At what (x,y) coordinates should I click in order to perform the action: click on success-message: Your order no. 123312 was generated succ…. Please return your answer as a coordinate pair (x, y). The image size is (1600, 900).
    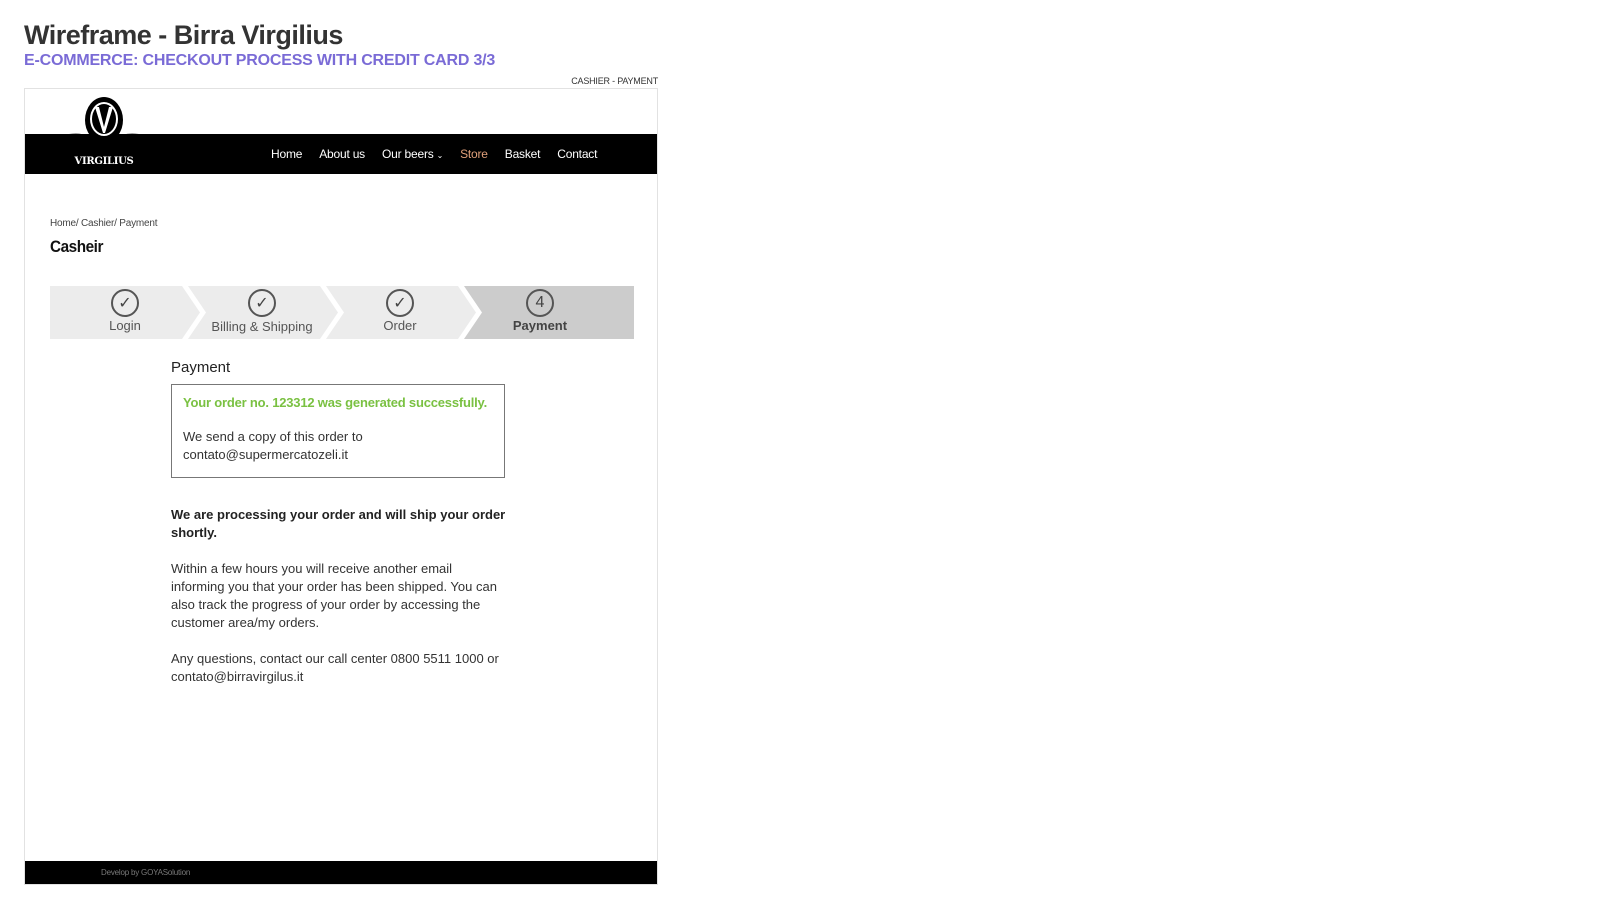
    Looking at the image, I should click on (335, 402).